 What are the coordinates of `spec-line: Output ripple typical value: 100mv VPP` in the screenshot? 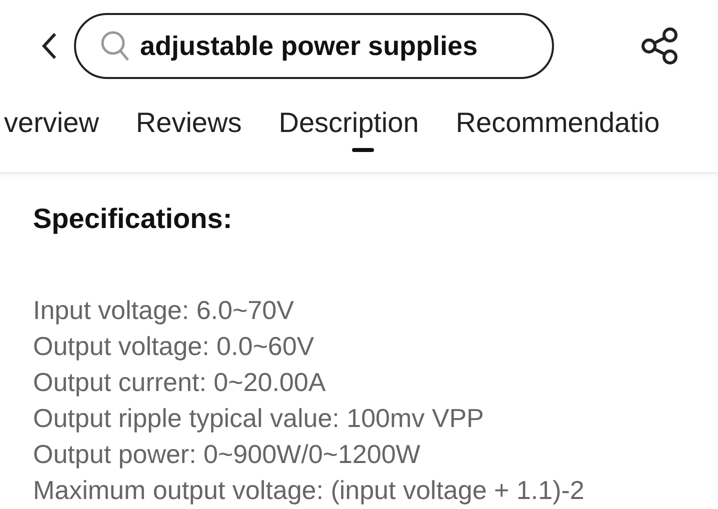 It's located at (259, 418).